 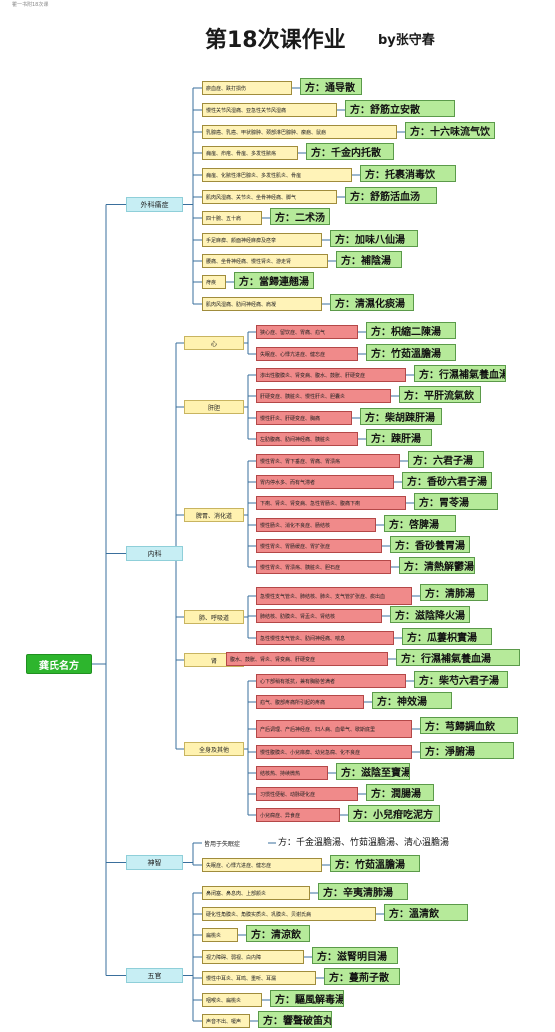 What do you see at coordinates (247, 88) in the screenshot?
I see `symptom-node: 瘀血症、跌打损伤` at bounding box center [247, 88].